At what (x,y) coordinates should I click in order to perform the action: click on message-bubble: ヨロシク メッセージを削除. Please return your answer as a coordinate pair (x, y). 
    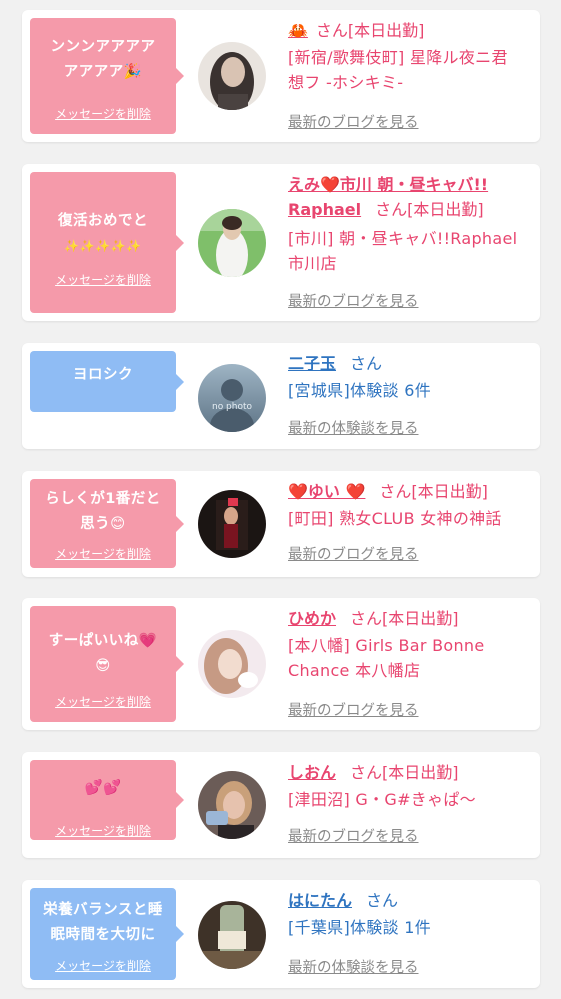
    Looking at the image, I should click on (107, 390).